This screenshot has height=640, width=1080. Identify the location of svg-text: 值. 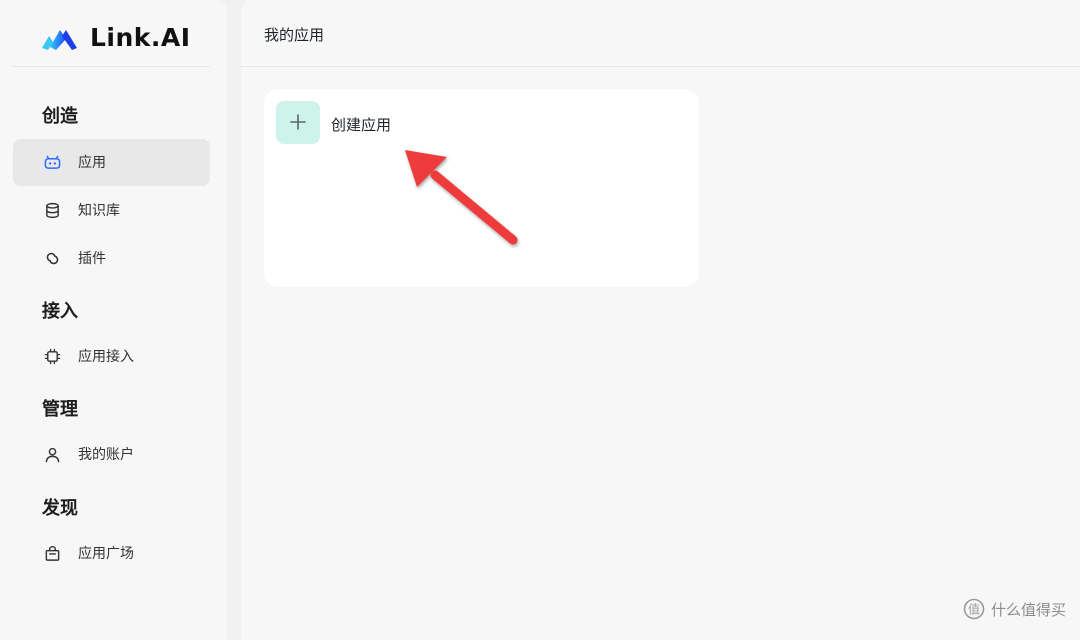
(974, 609).